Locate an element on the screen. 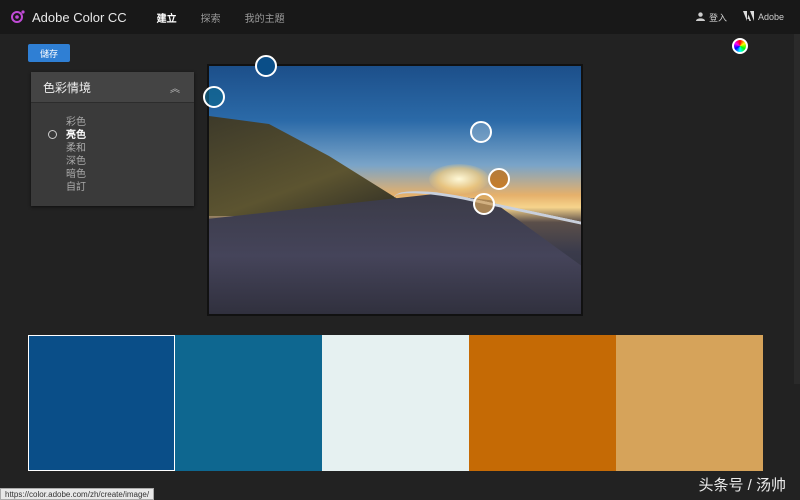 This screenshot has height=500, width=800. panel-header: 色彩情境 ︽ is located at coordinates (112, 87).